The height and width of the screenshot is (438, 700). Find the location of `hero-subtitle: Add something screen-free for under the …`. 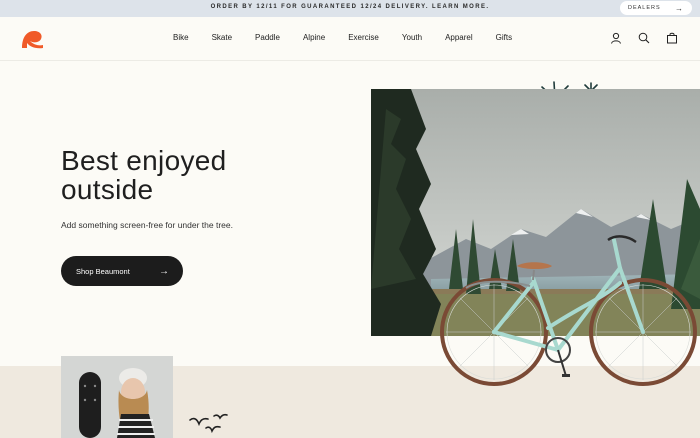

hero-subtitle: Add something screen-free for under the … is located at coordinates (147, 225).